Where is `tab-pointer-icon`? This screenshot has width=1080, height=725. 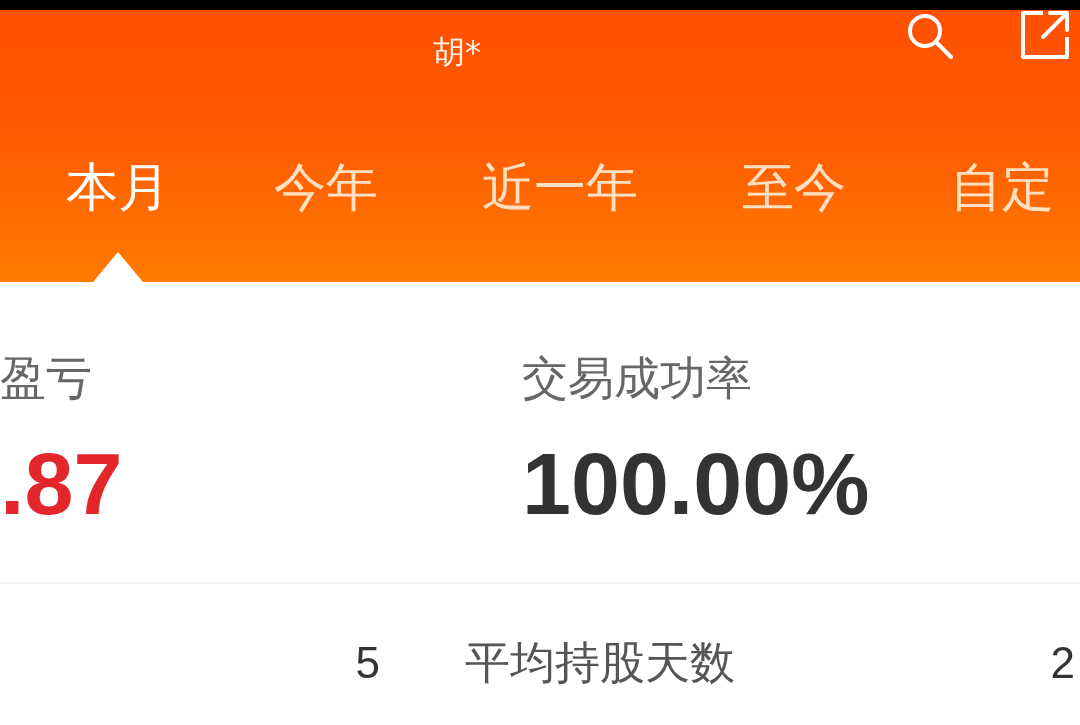 tab-pointer-icon is located at coordinates (118, 267).